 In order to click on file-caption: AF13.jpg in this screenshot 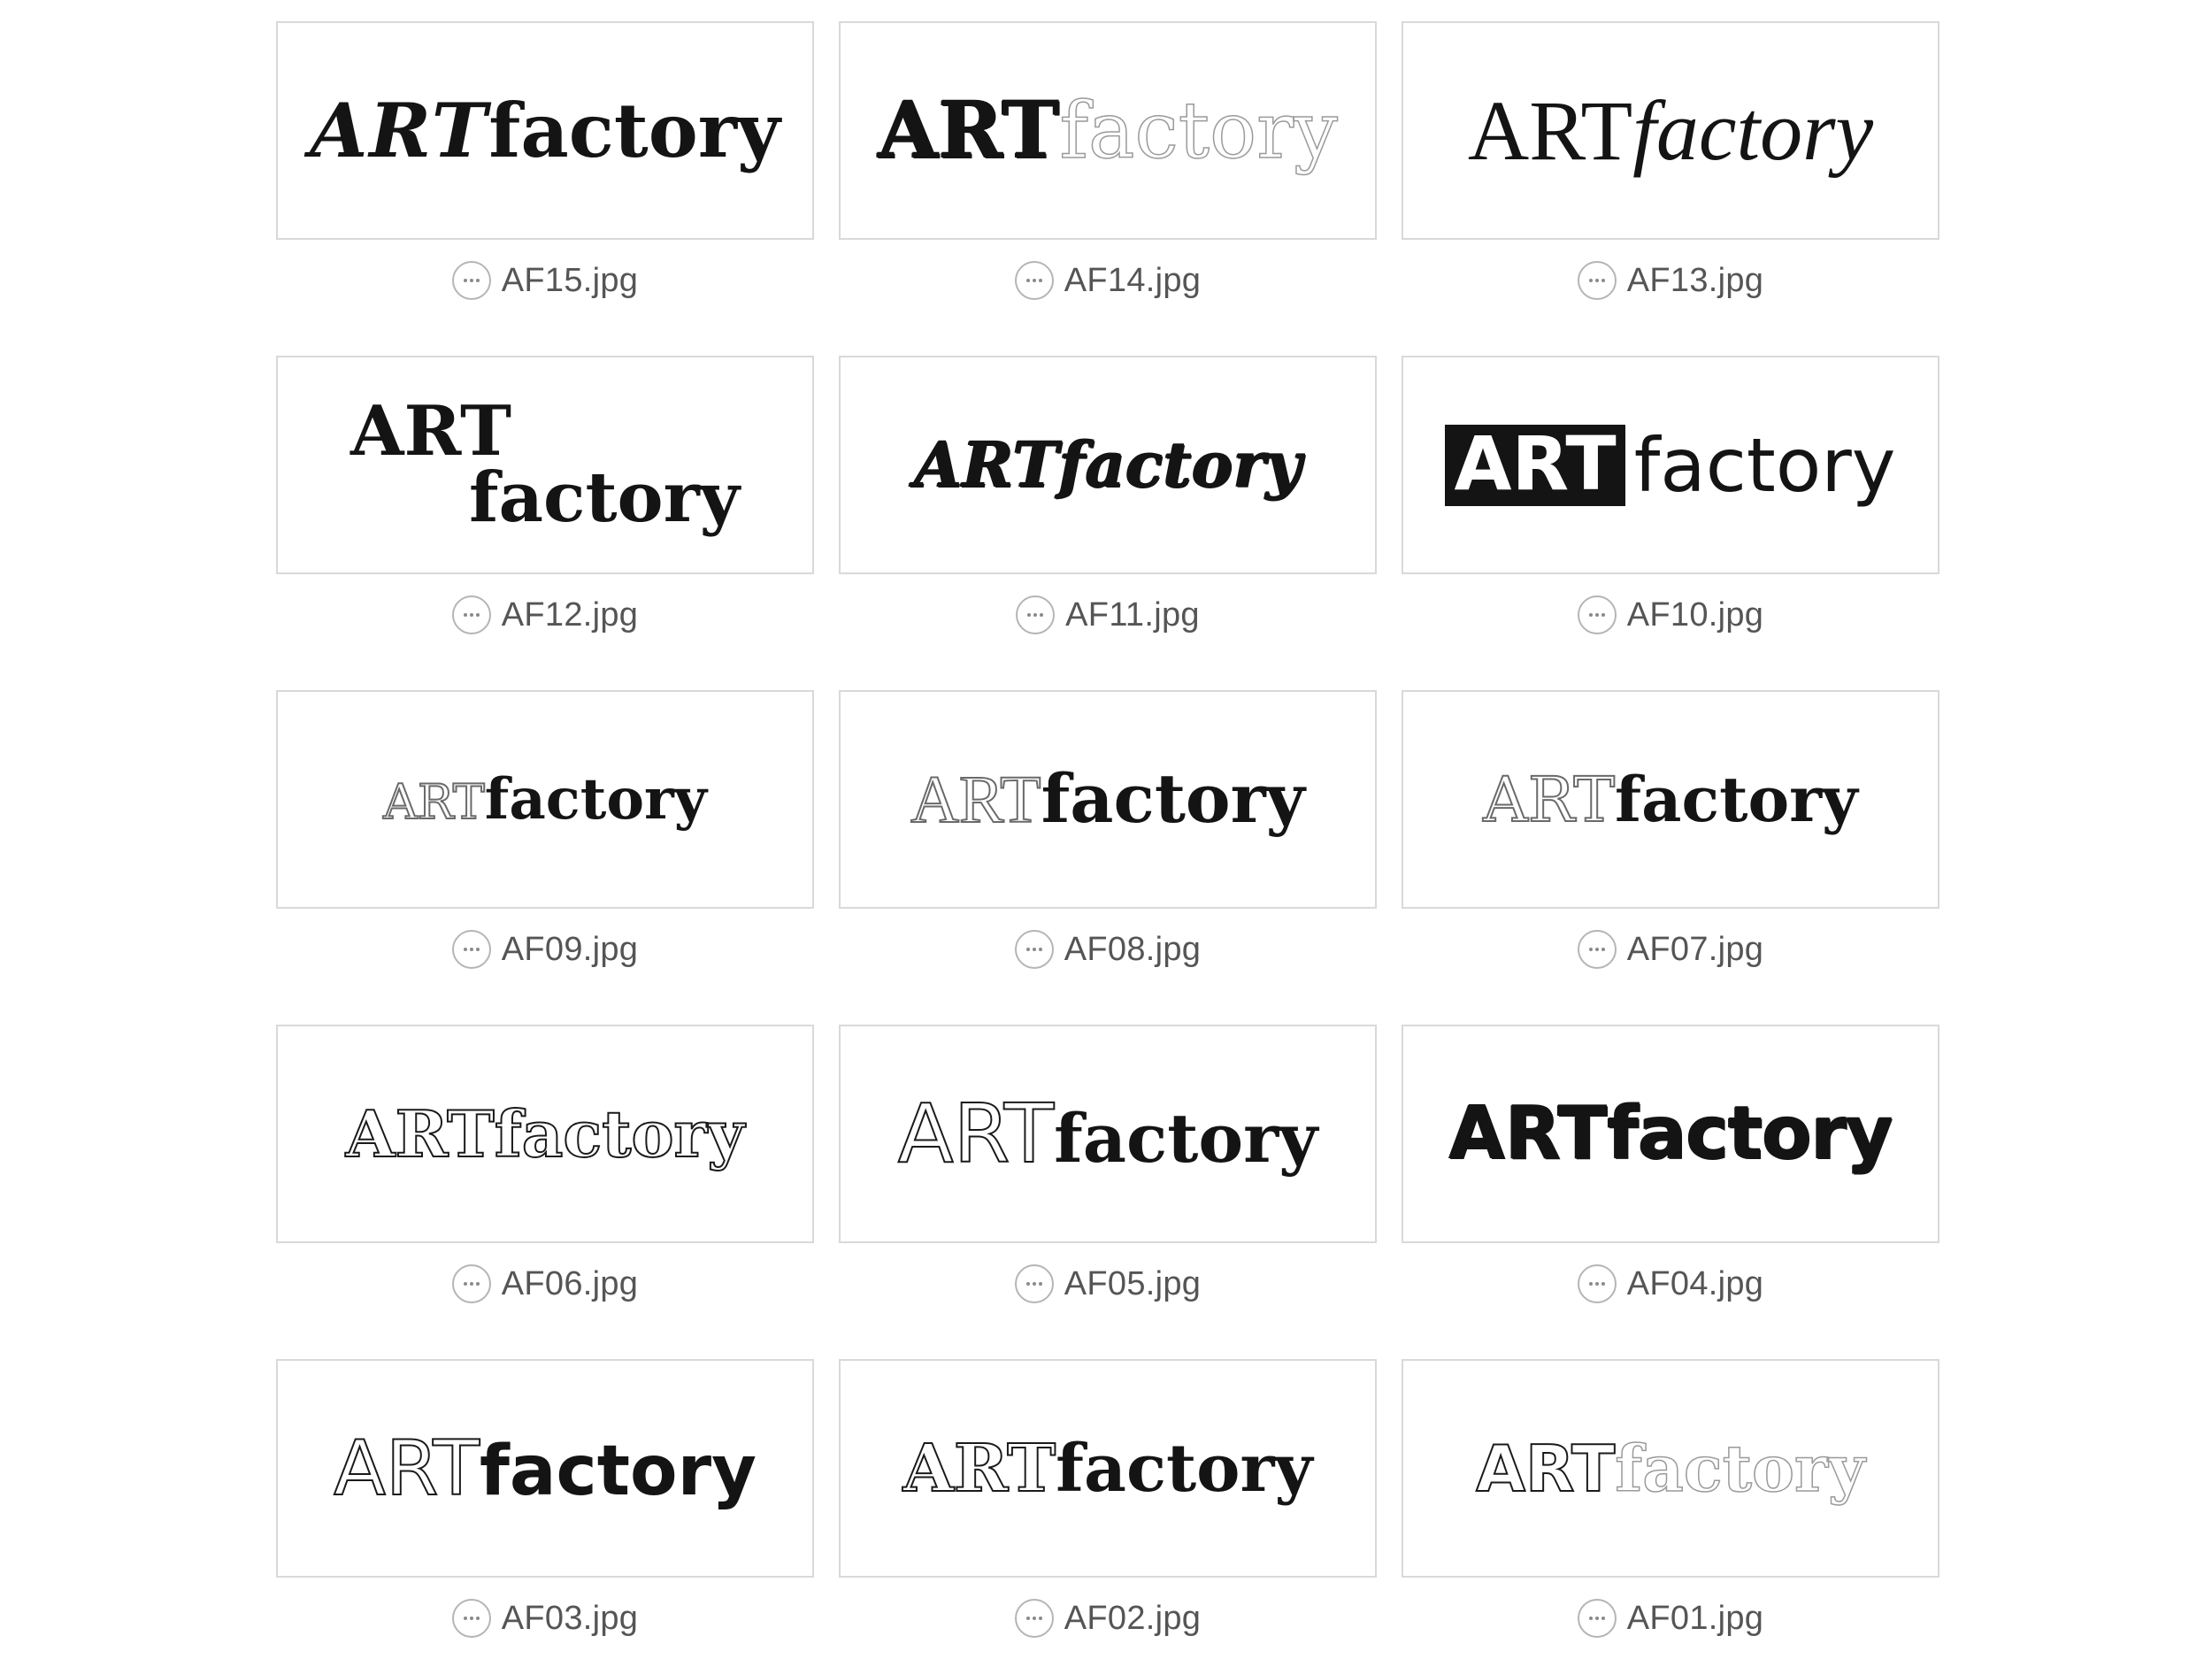, I will do `click(1671, 280)`.